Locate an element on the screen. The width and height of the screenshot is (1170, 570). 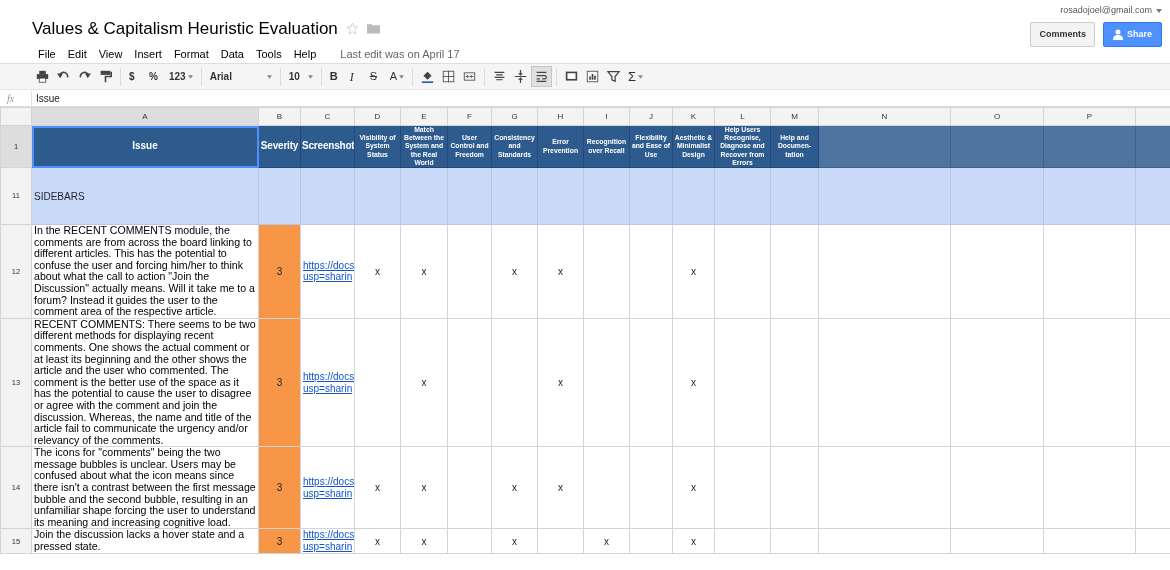
column-header: O is located at coordinates (997, 116).